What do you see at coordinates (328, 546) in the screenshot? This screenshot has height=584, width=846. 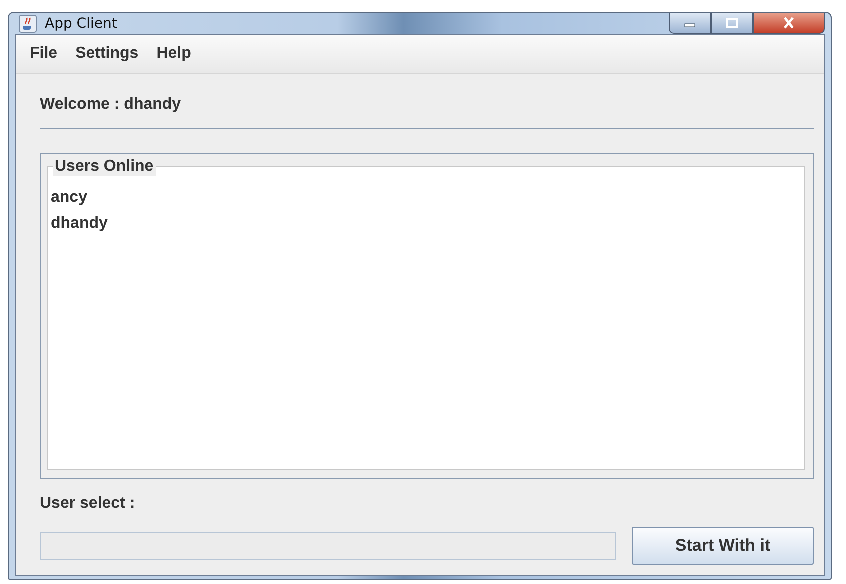 I see `user-select-field` at bounding box center [328, 546].